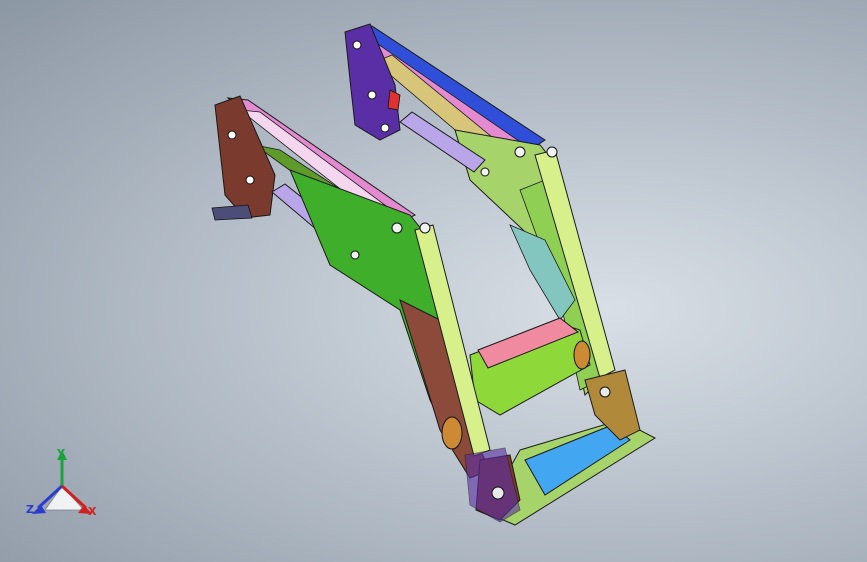  I want to click on coordinate-triad: Y Z X, so click(67, 486).